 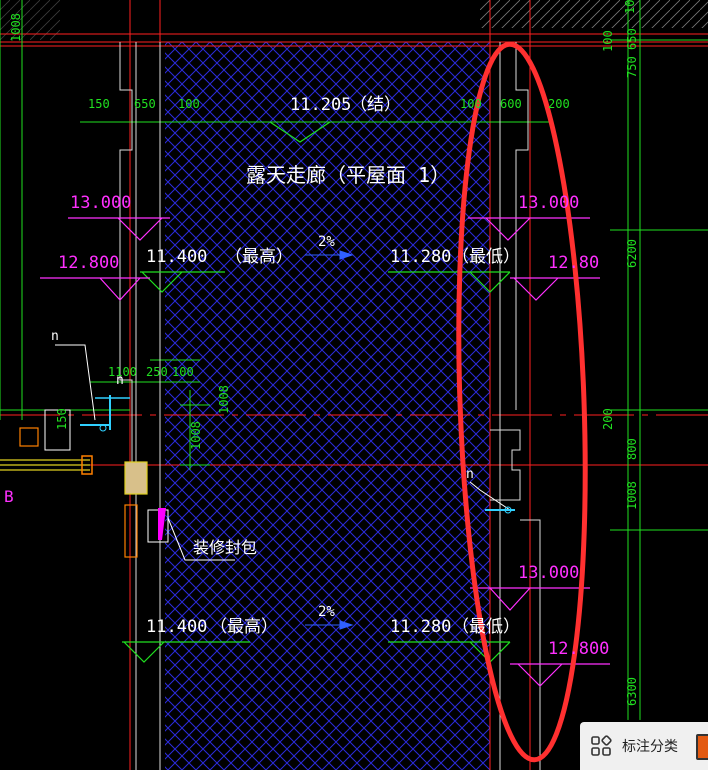 What do you see at coordinates (100, 203) in the screenshot?
I see `floor-level-left-13000: 13.000` at bounding box center [100, 203].